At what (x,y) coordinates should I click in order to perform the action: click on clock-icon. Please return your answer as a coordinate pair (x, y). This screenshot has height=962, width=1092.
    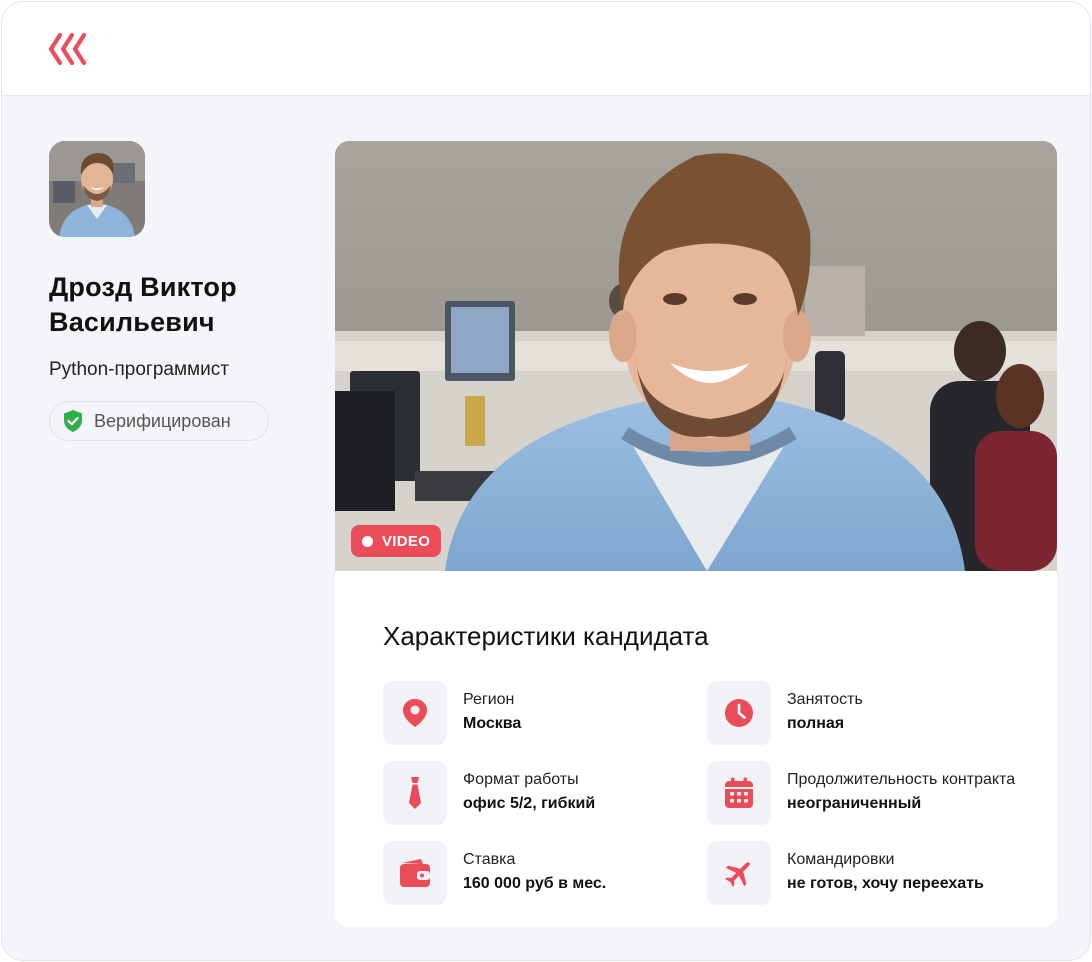
    Looking at the image, I should click on (739, 713).